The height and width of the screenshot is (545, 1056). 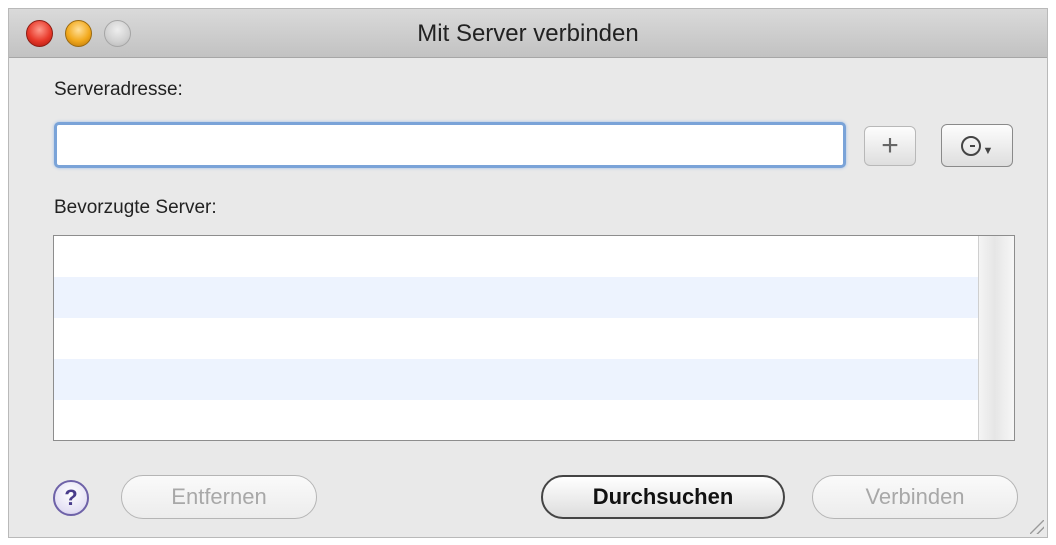 What do you see at coordinates (915, 497) in the screenshot?
I see `connect-button: Verbinden` at bounding box center [915, 497].